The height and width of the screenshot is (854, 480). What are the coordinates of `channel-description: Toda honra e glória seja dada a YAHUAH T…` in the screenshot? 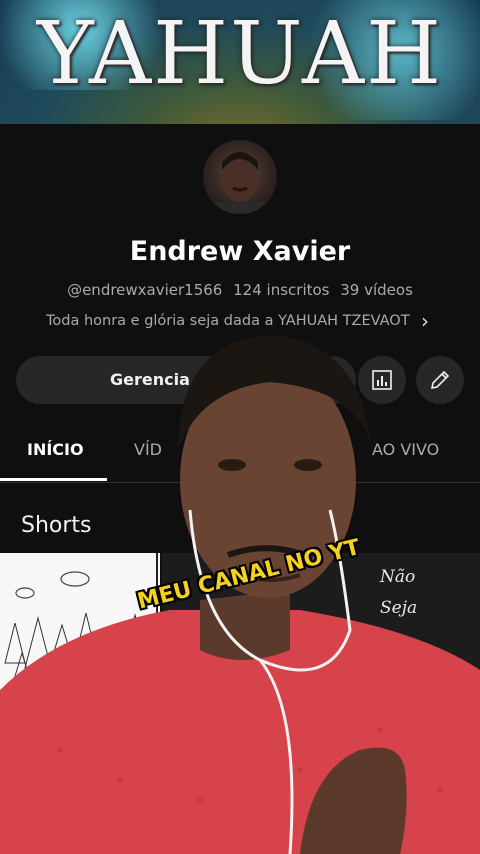 It's located at (228, 321).